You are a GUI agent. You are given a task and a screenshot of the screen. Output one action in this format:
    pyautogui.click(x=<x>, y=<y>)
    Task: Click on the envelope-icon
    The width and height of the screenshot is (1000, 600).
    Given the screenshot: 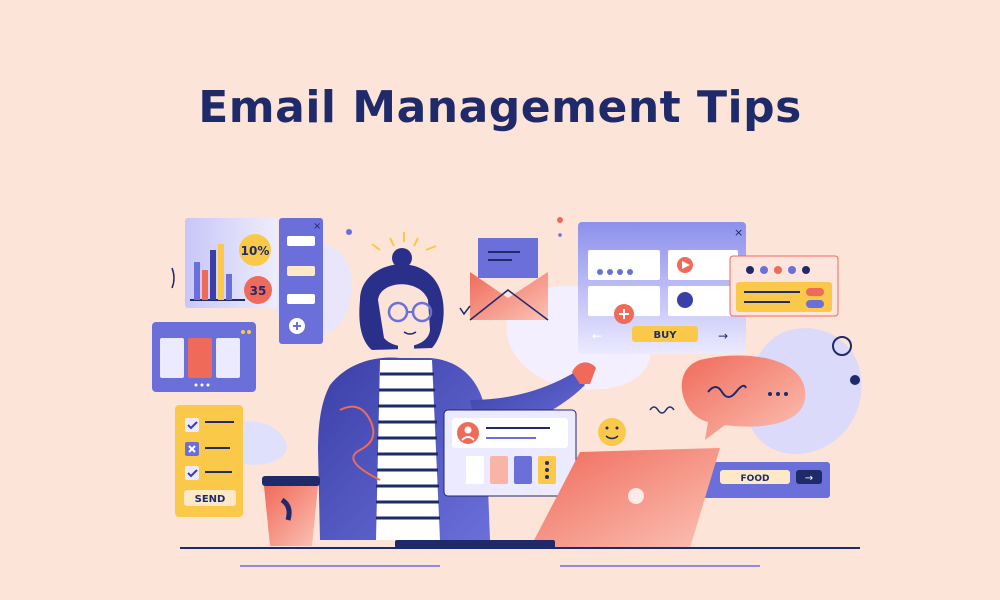 What is the action you would take?
    pyautogui.click(x=509, y=279)
    